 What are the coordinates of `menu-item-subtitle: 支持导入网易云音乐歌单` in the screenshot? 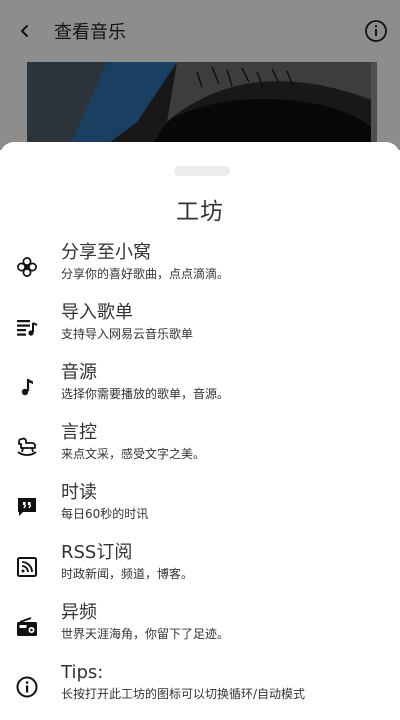 It's located at (127, 334).